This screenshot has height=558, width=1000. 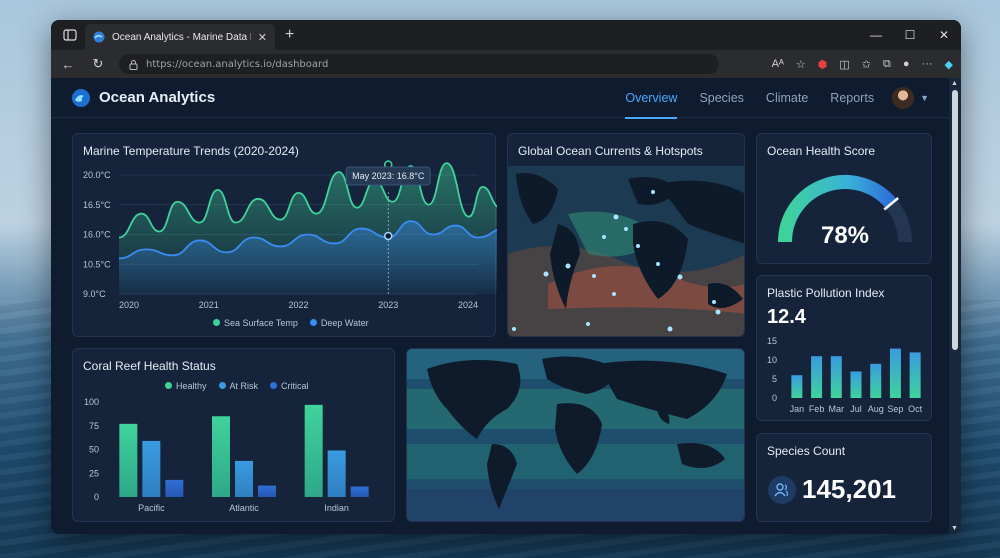 I want to click on user-avatar, so click(x=903, y=97).